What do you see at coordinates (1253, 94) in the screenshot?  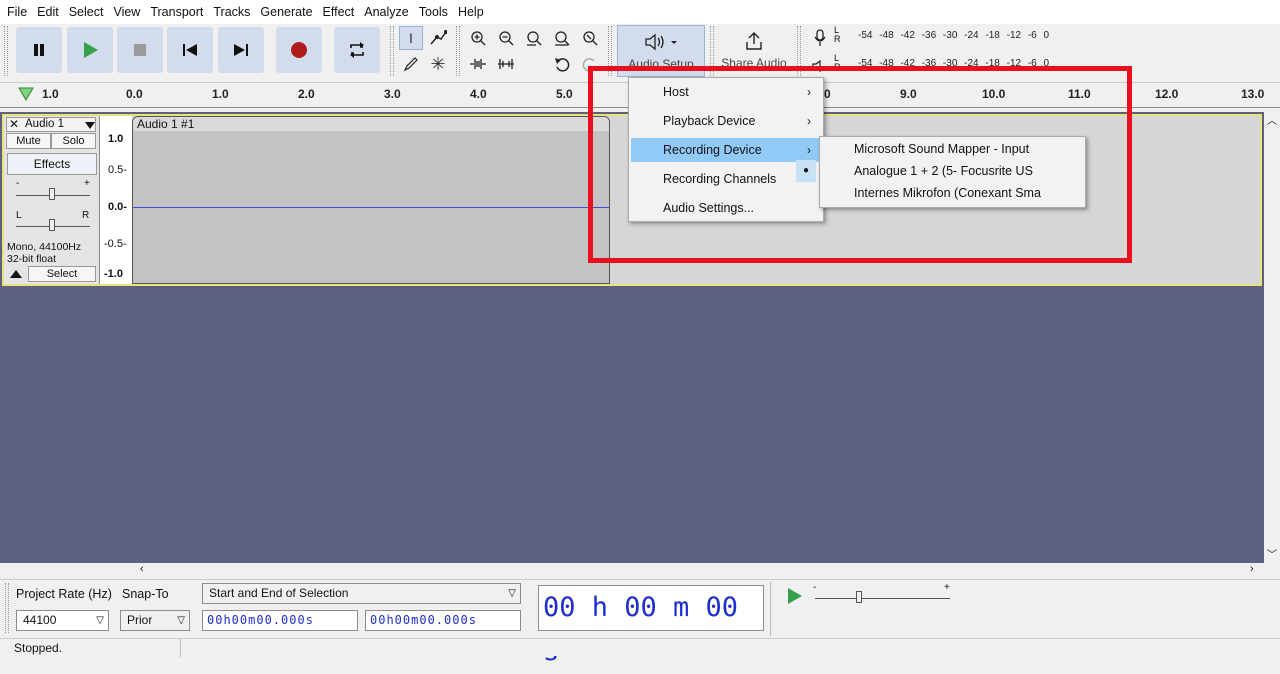 I see `ruler-tick: 13.0` at bounding box center [1253, 94].